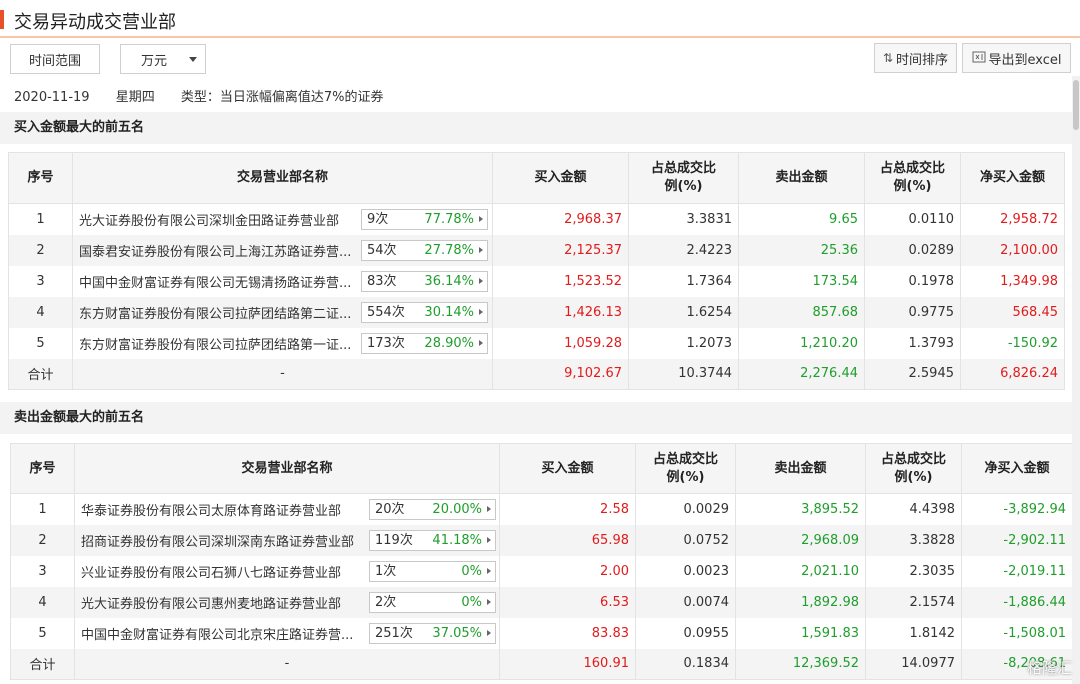  I want to click on stats-pill: 1次 0%, so click(432, 571).